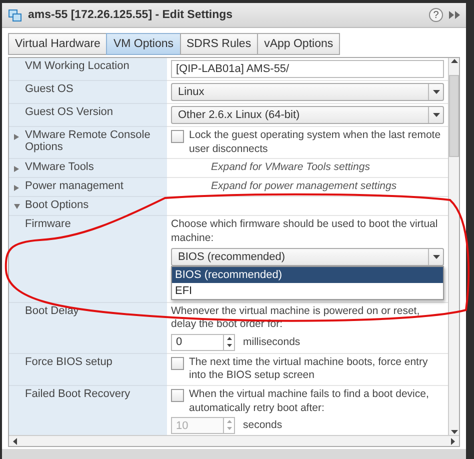  Describe the element at coordinates (17, 207) in the screenshot. I see `collapse-triangle-icon` at that location.